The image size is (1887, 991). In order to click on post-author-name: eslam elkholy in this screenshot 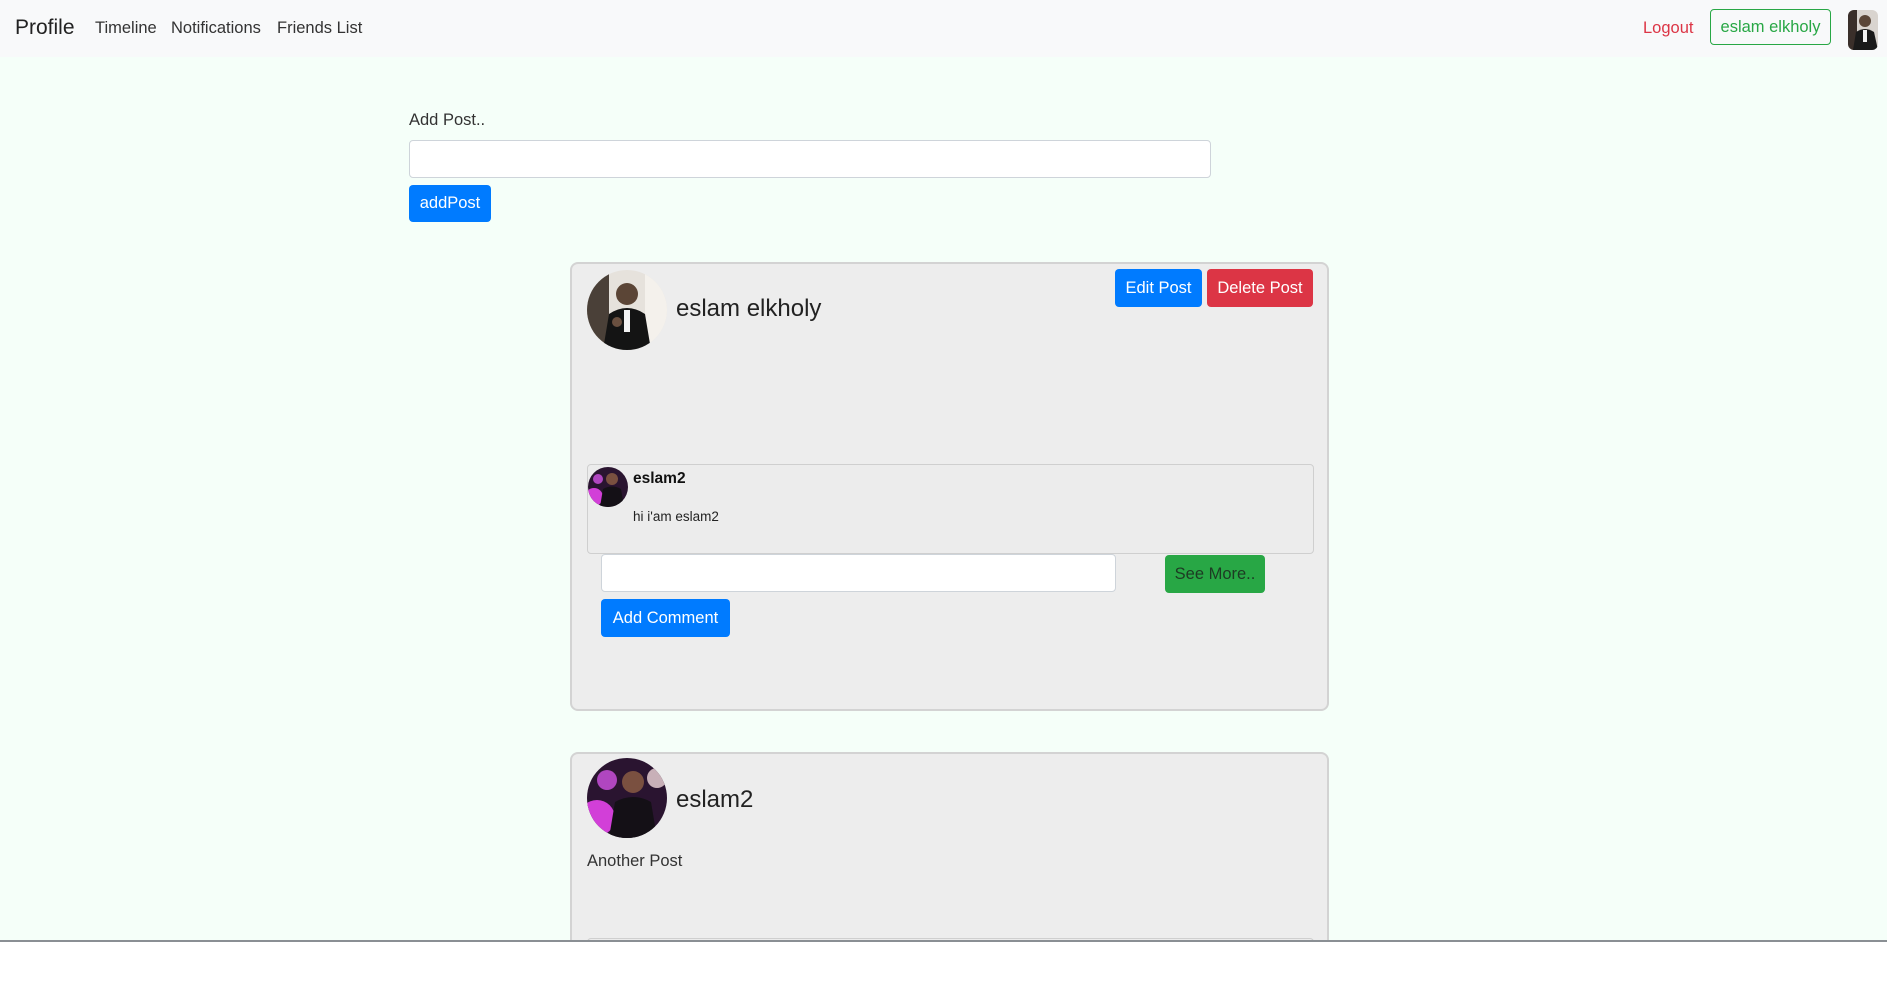, I will do `click(748, 309)`.